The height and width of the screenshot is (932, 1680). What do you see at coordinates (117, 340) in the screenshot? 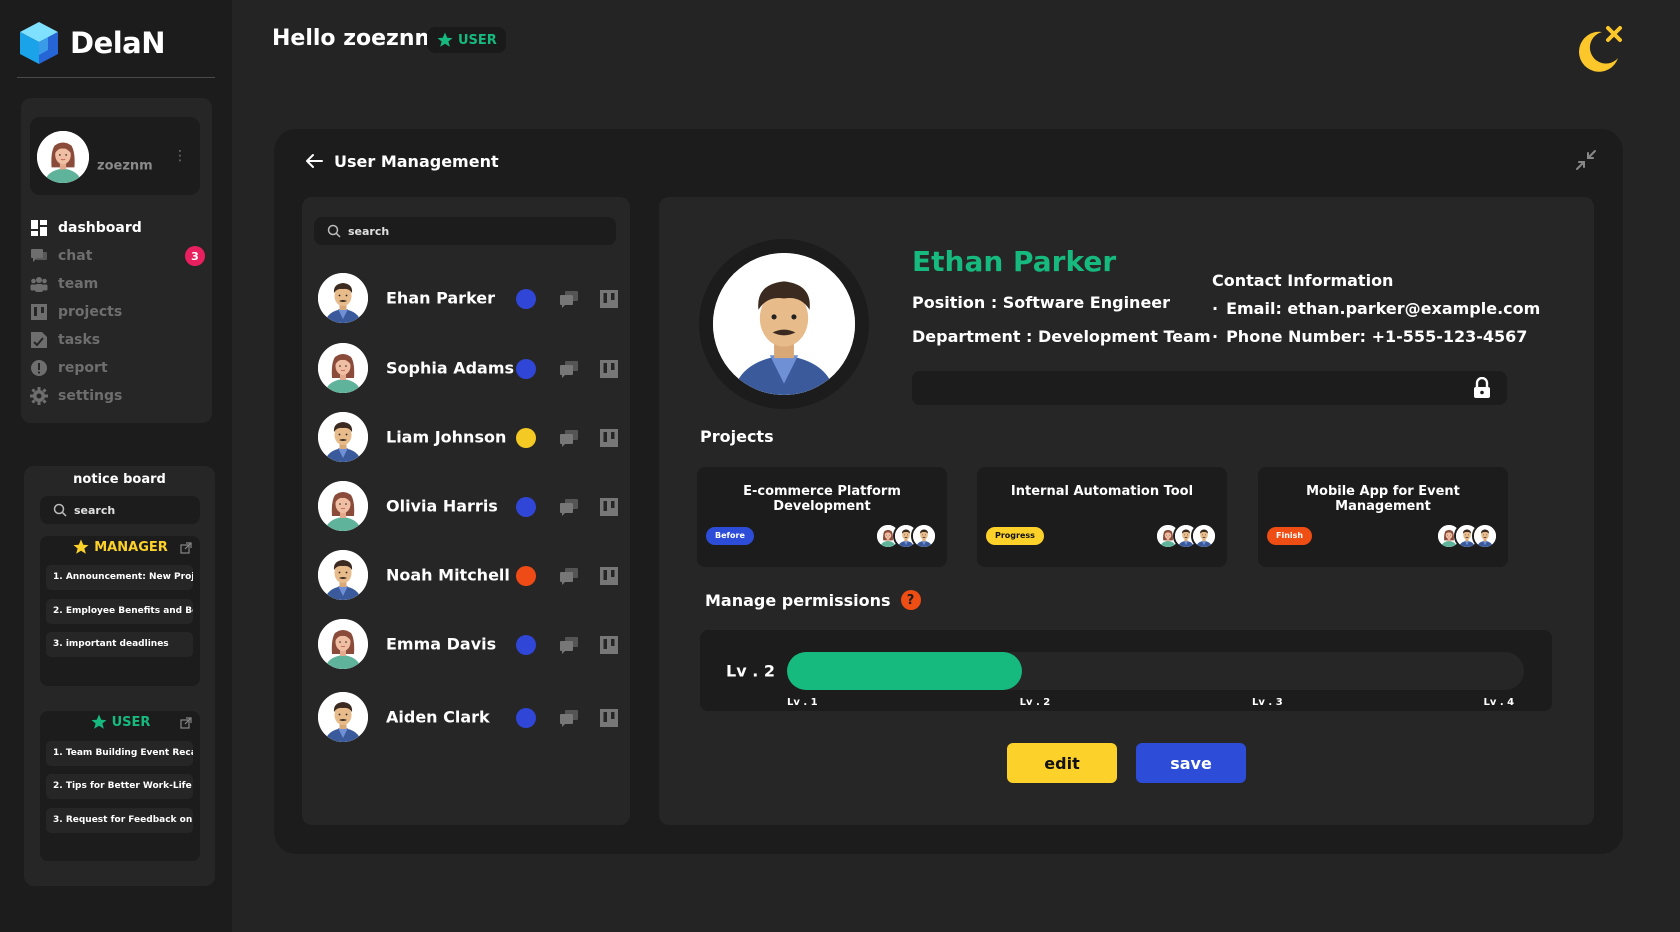
I see `sidebar-item-tasks: tasks` at bounding box center [117, 340].